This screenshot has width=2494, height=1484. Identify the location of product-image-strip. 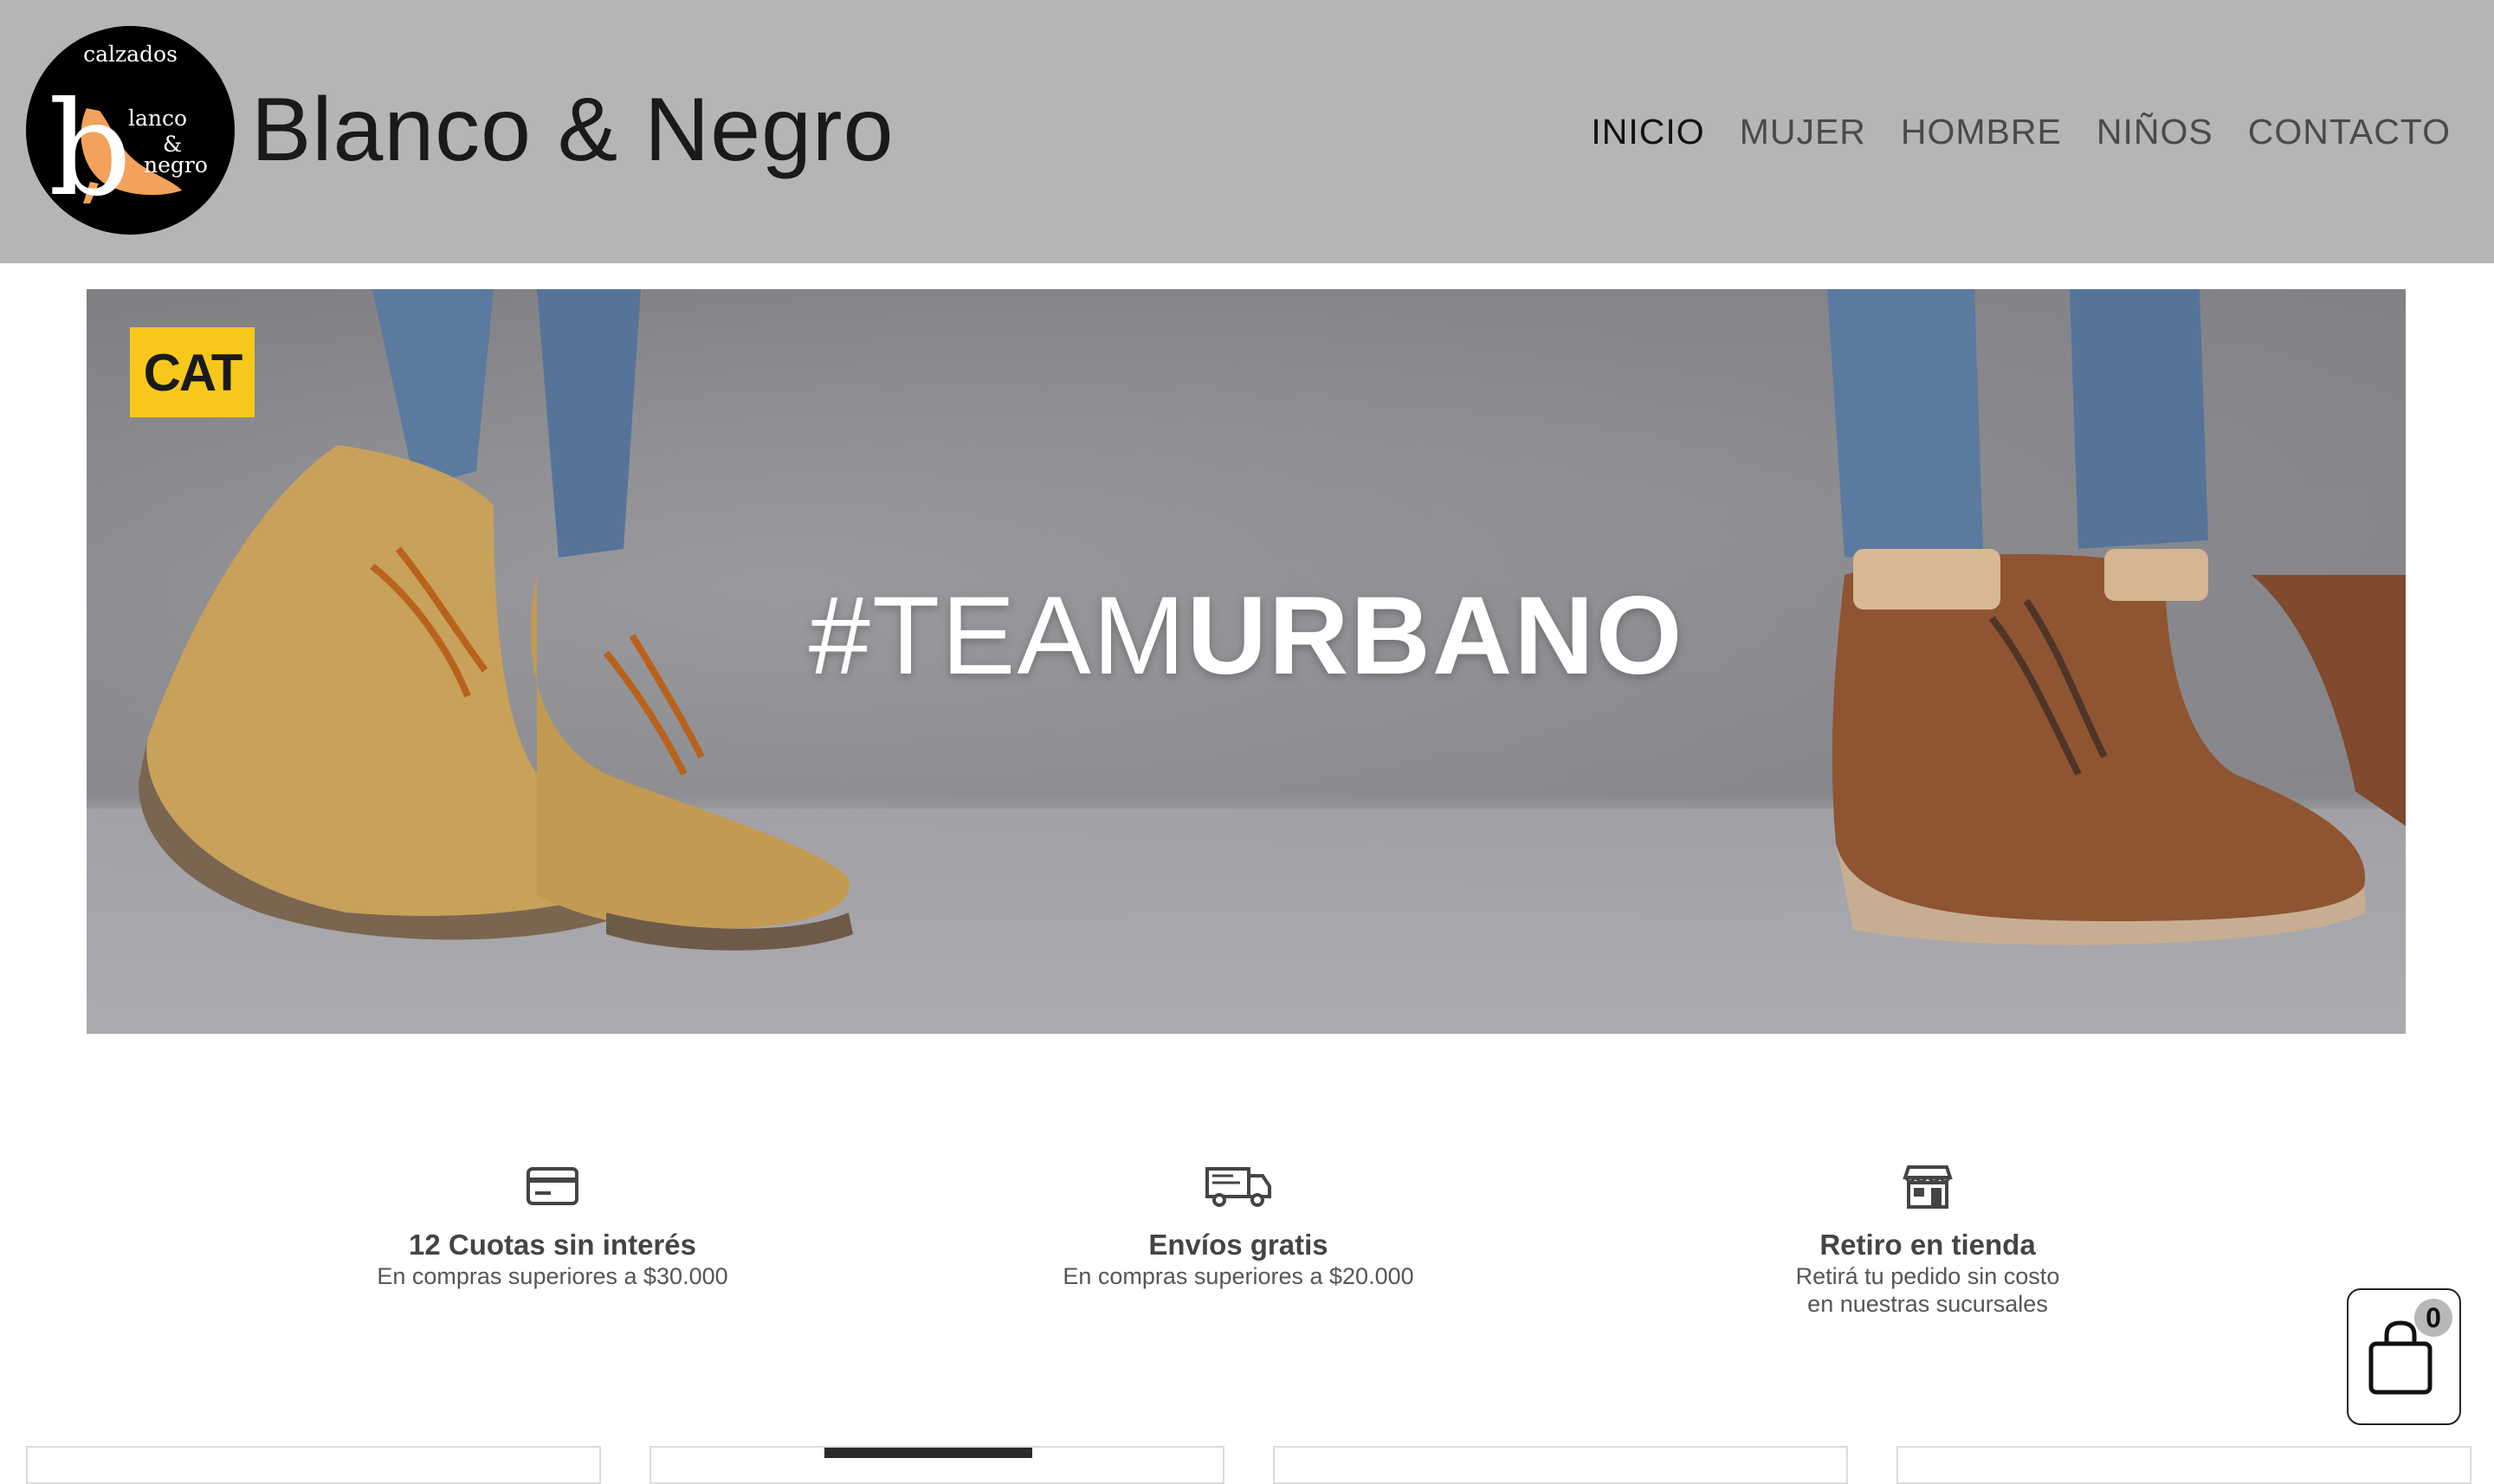
(928, 1453).